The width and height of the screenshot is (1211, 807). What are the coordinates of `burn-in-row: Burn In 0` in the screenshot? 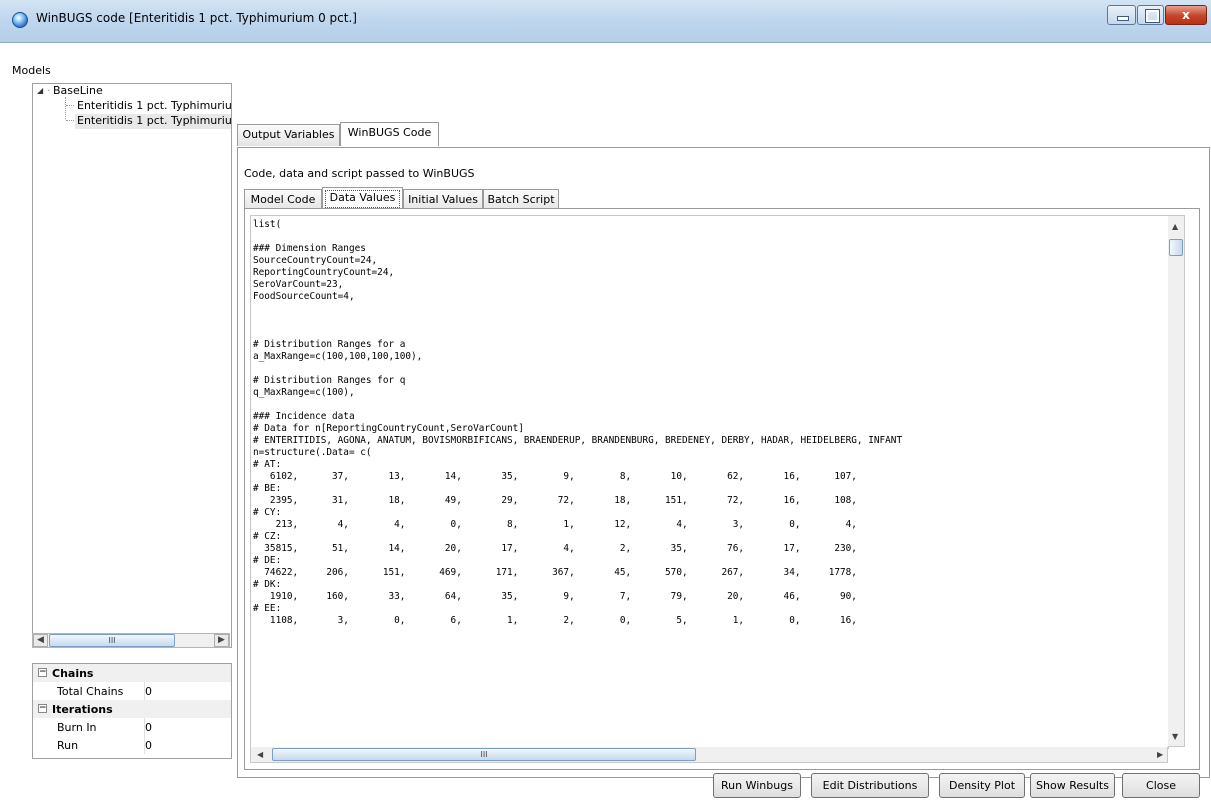 It's located at (132, 727).